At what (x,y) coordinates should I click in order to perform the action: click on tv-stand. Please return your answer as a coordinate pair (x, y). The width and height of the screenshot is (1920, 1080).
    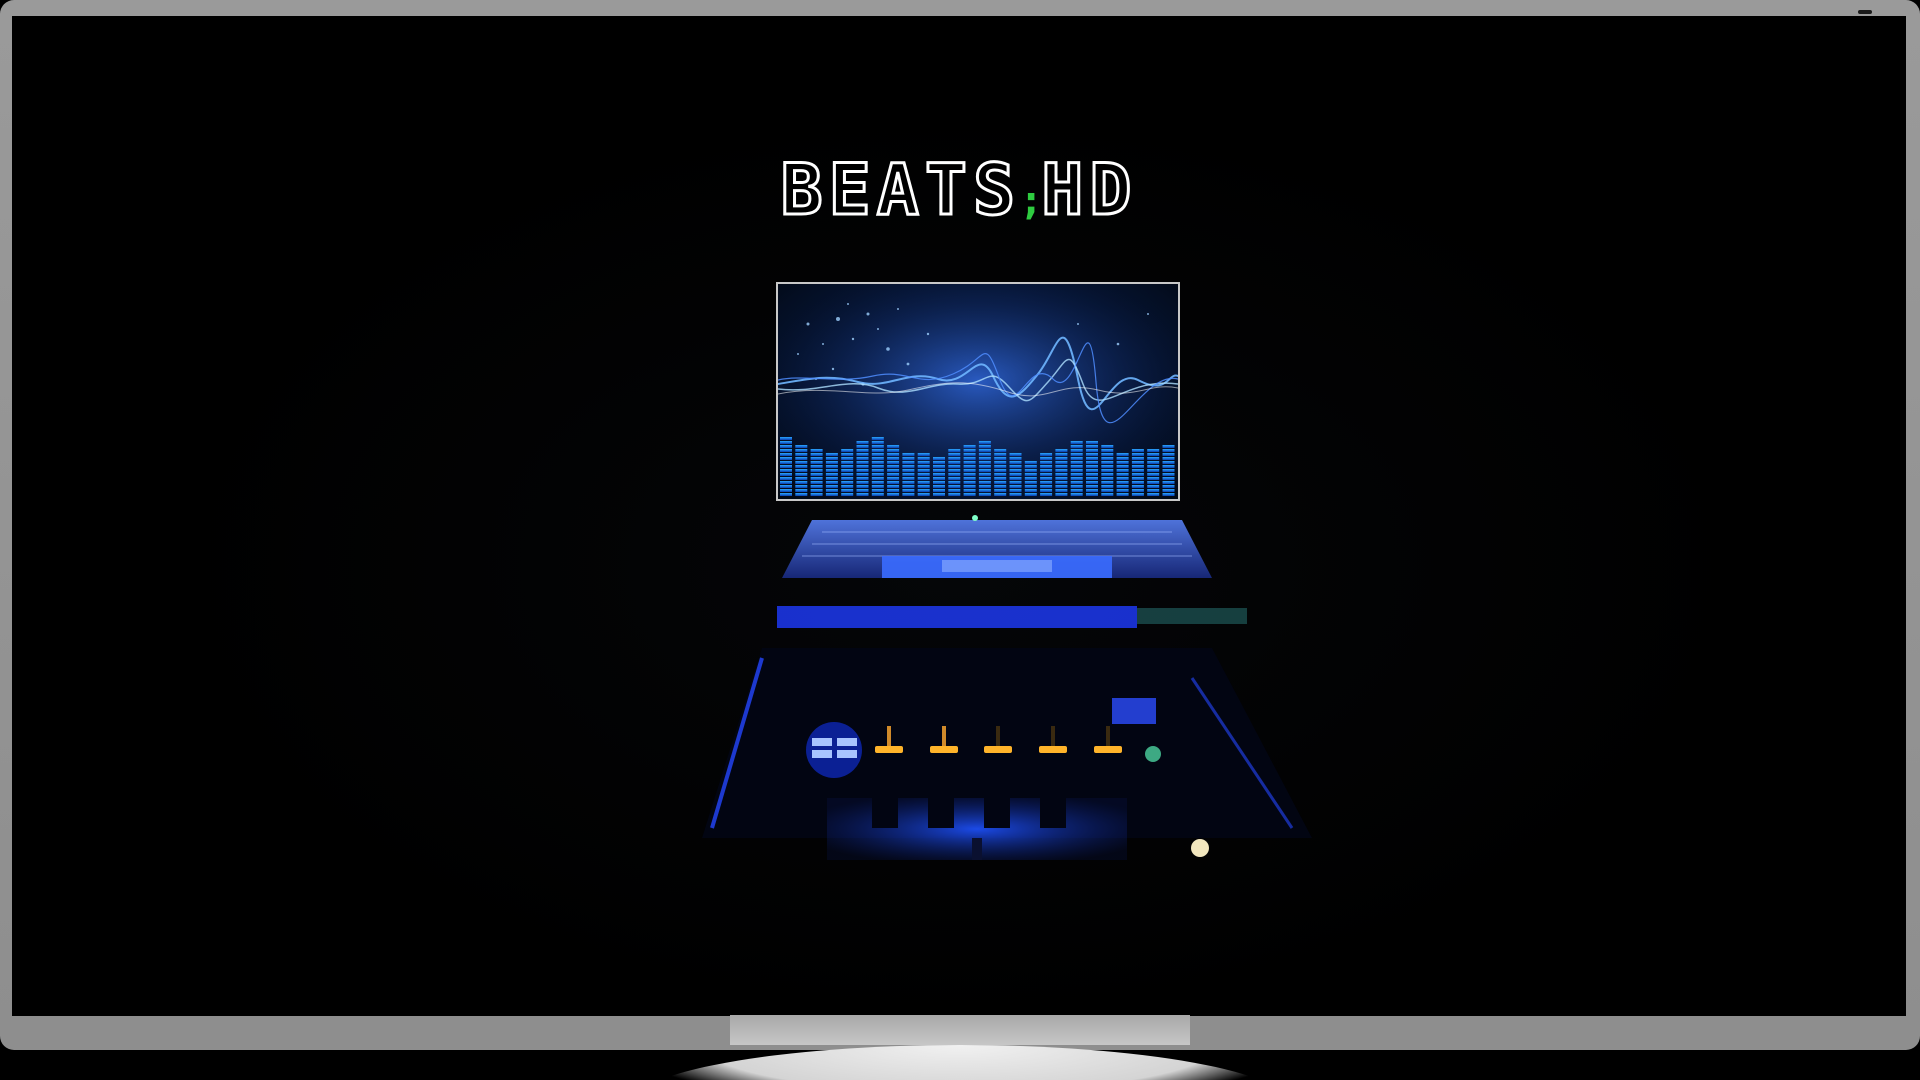
    Looking at the image, I should click on (960, 1062).